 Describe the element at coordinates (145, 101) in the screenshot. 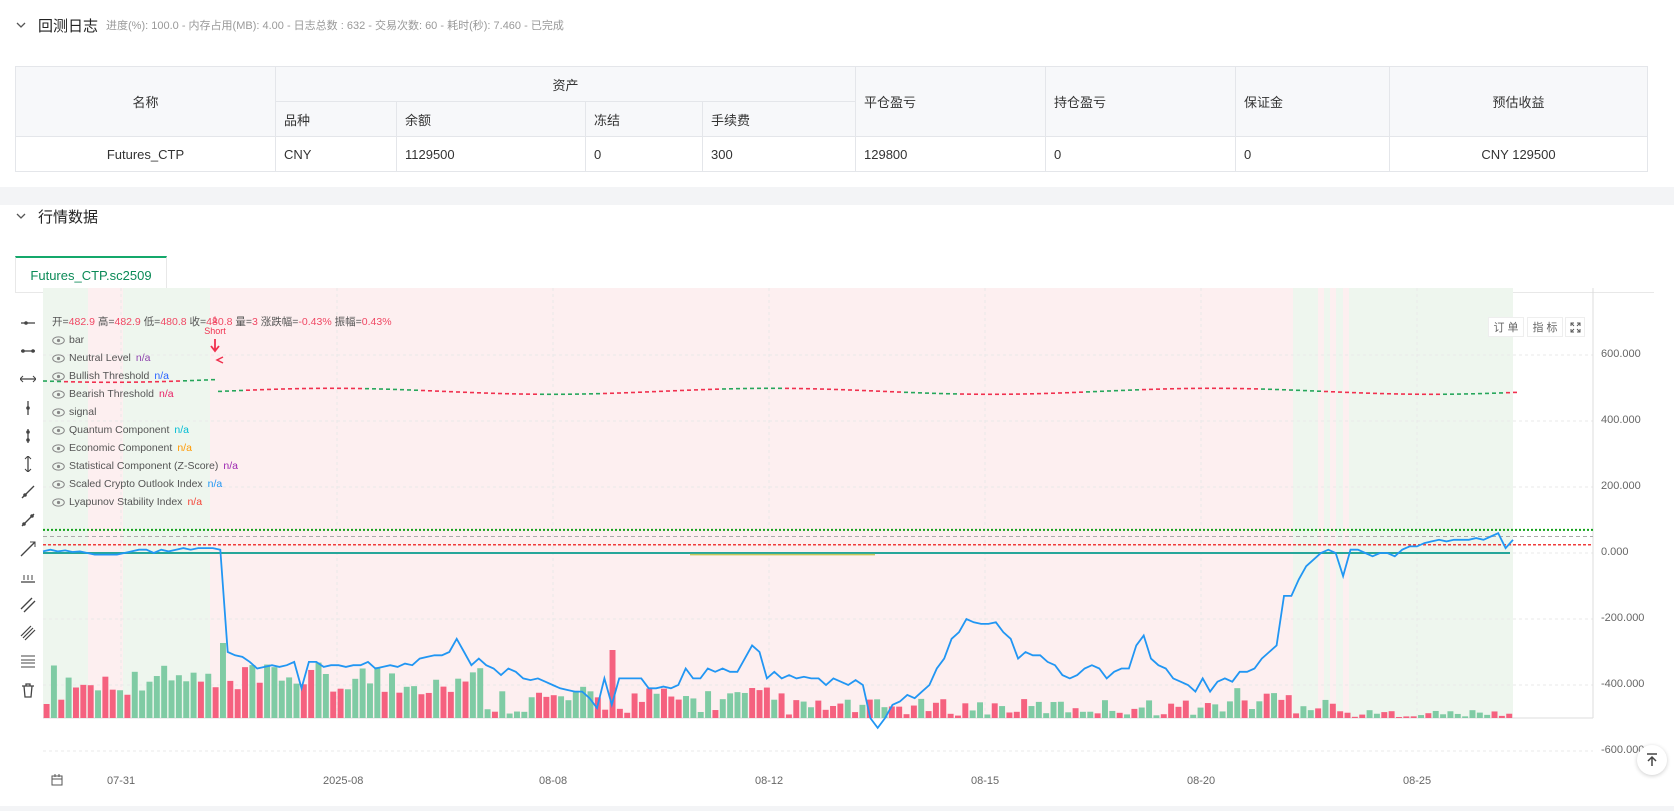

I see `col-name: 名称` at that location.